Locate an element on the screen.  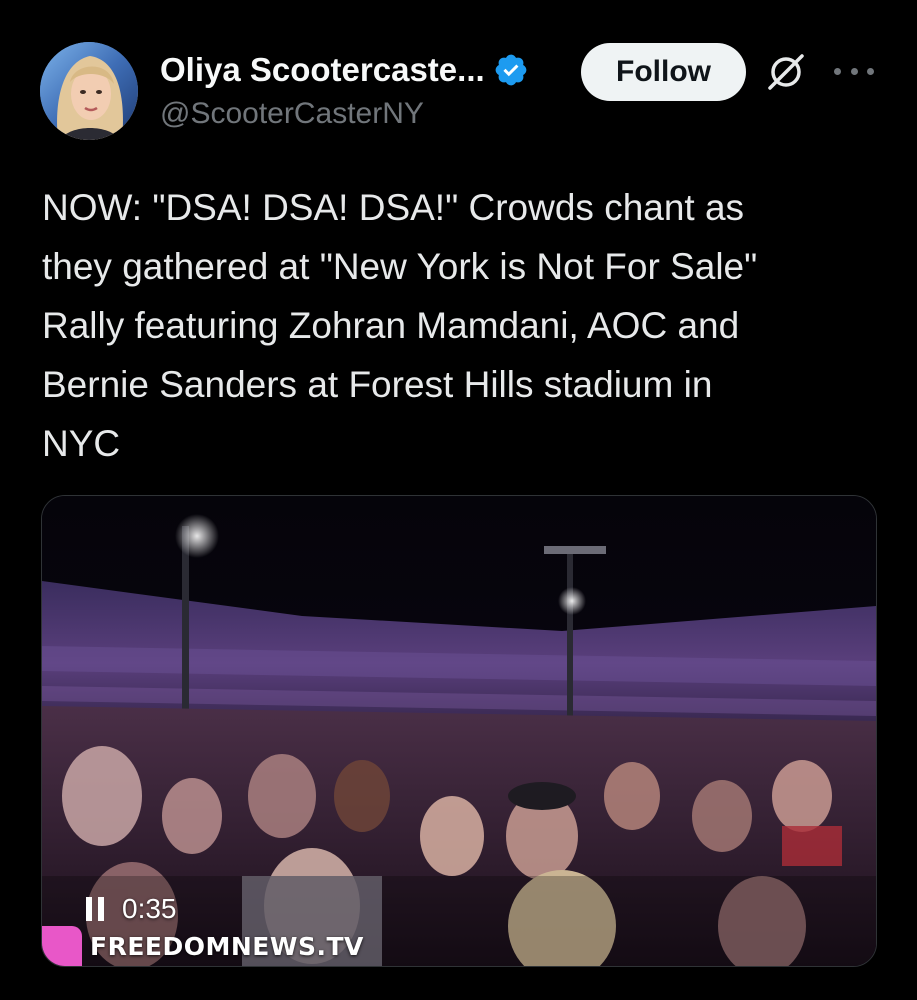
author-handle: @ScooterCasterNY is located at coordinates (292, 114).